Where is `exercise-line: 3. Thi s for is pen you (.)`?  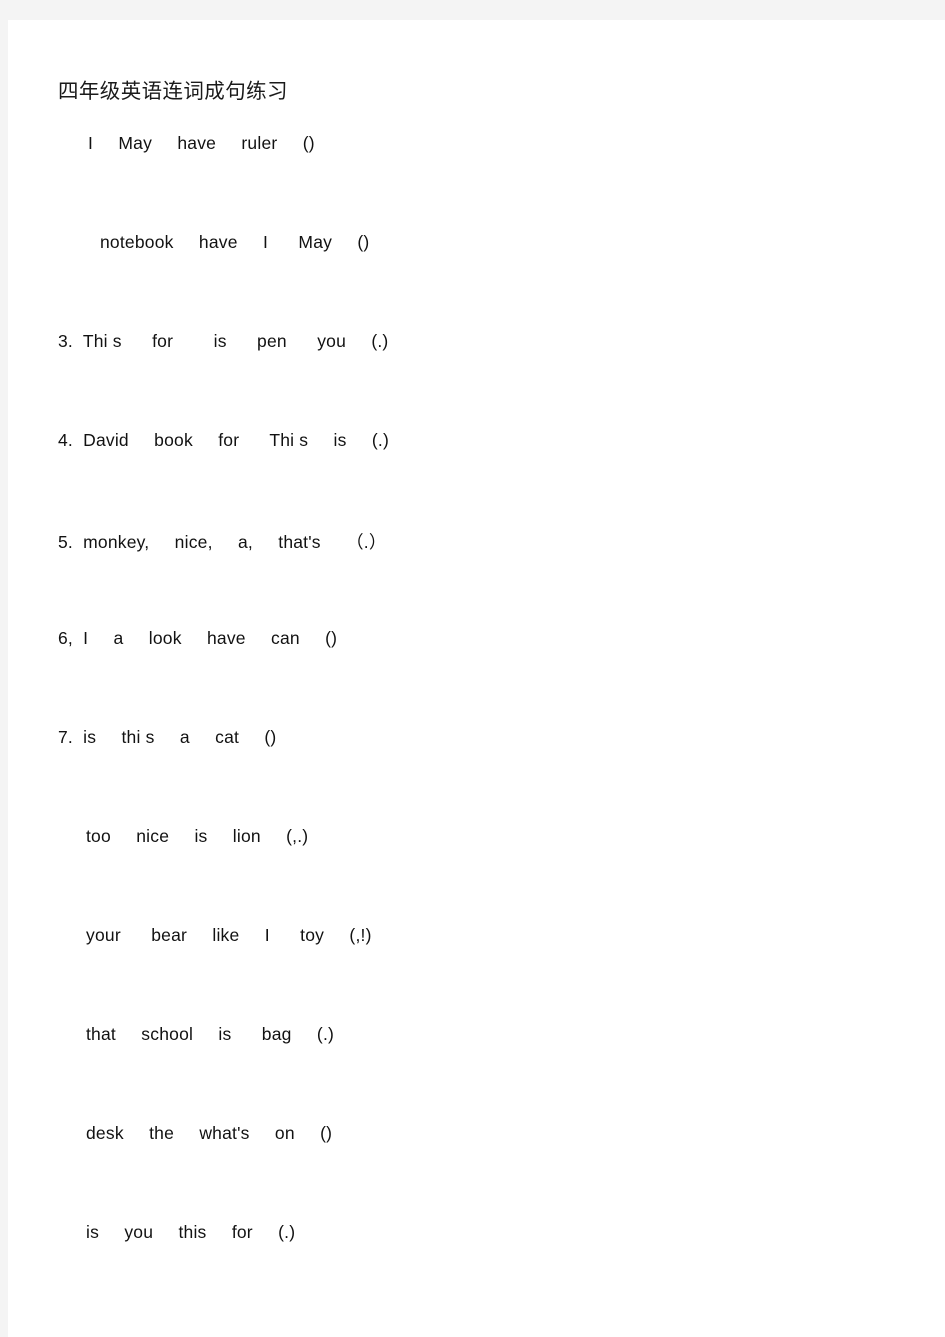 exercise-line: 3. Thi s for is pen you (.) is located at coordinates (223, 341).